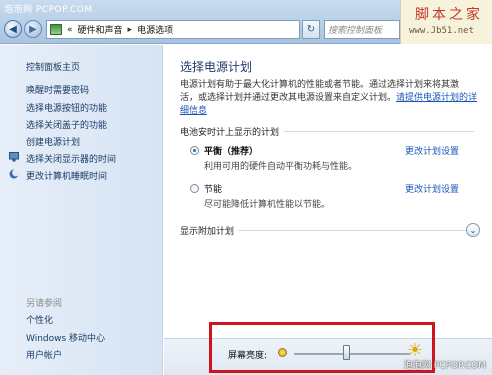  I want to click on extra-plans-divider, so click(352, 230).